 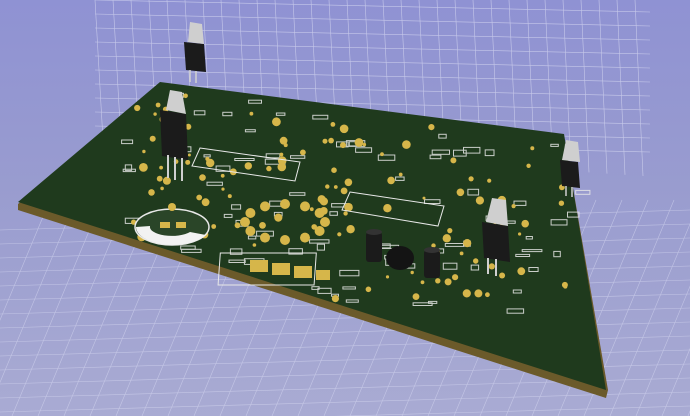 I want to click on electrolytic-capacitor-icon, so click(x=374, y=245).